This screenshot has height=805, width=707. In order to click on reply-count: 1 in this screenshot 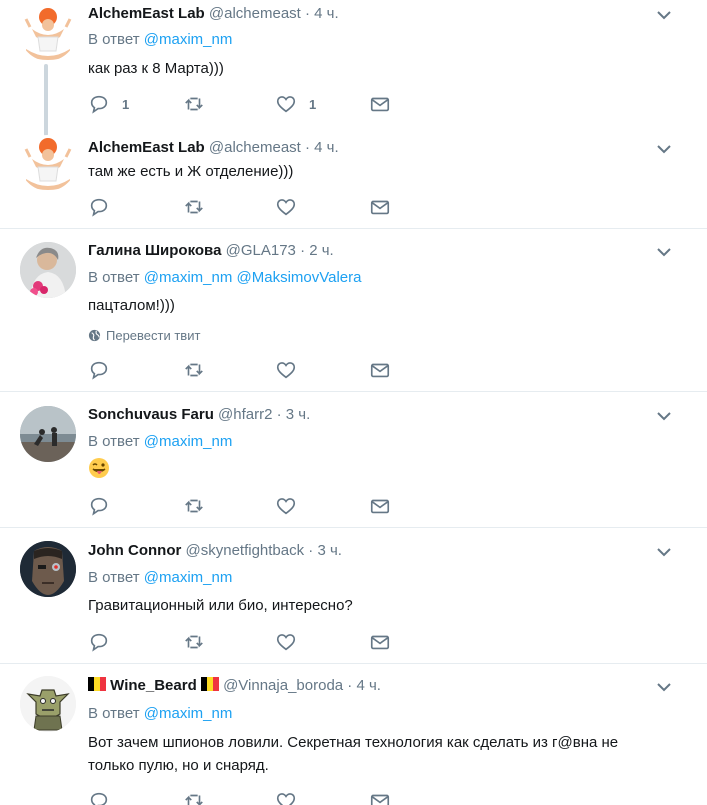, I will do `click(126, 104)`.